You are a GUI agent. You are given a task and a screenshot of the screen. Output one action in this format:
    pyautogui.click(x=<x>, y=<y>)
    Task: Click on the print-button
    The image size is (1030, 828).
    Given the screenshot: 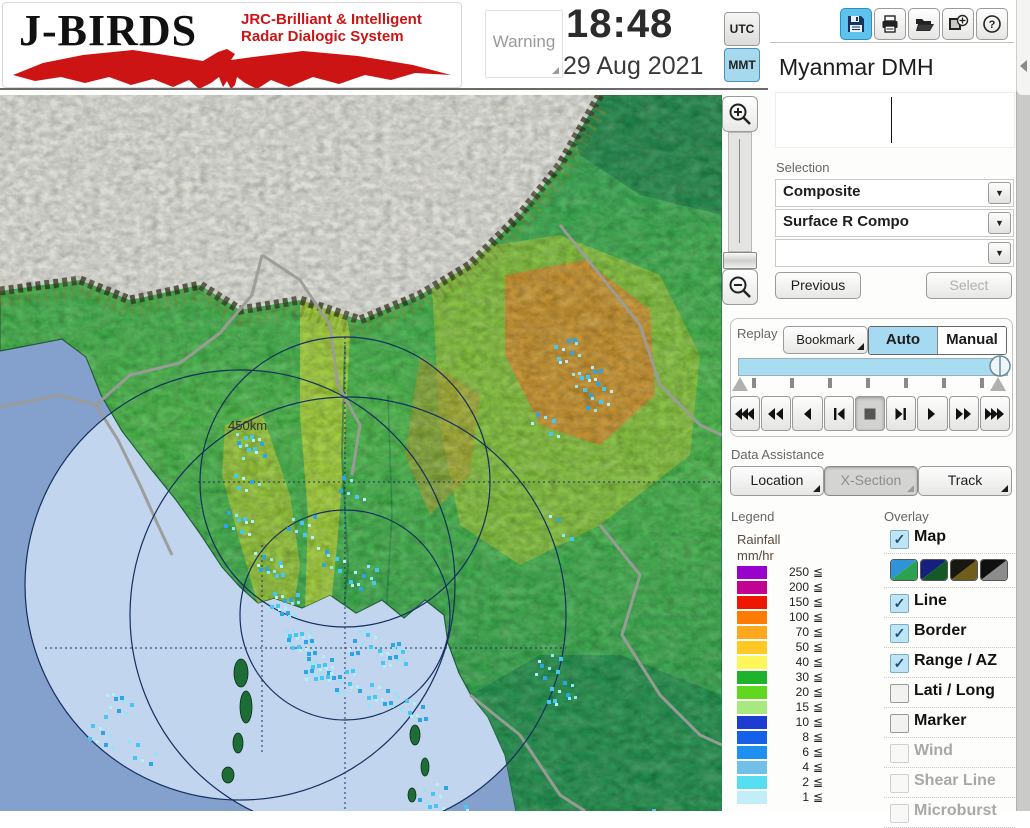 What is the action you would take?
    pyautogui.click(x=890, y=24)
    